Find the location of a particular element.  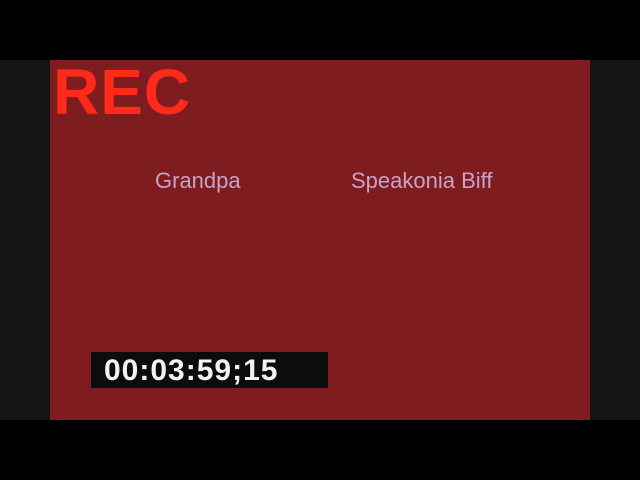

timecode-overlay: 00:03:59;15 is located at coordinates (209, 370).